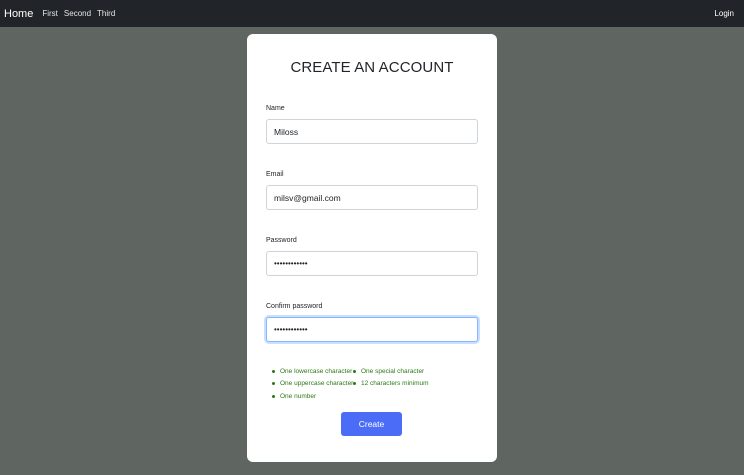 This screenshot has height=475, width=744. I want to click on rule-lowercase: One lowercase character, so click(312, 371).